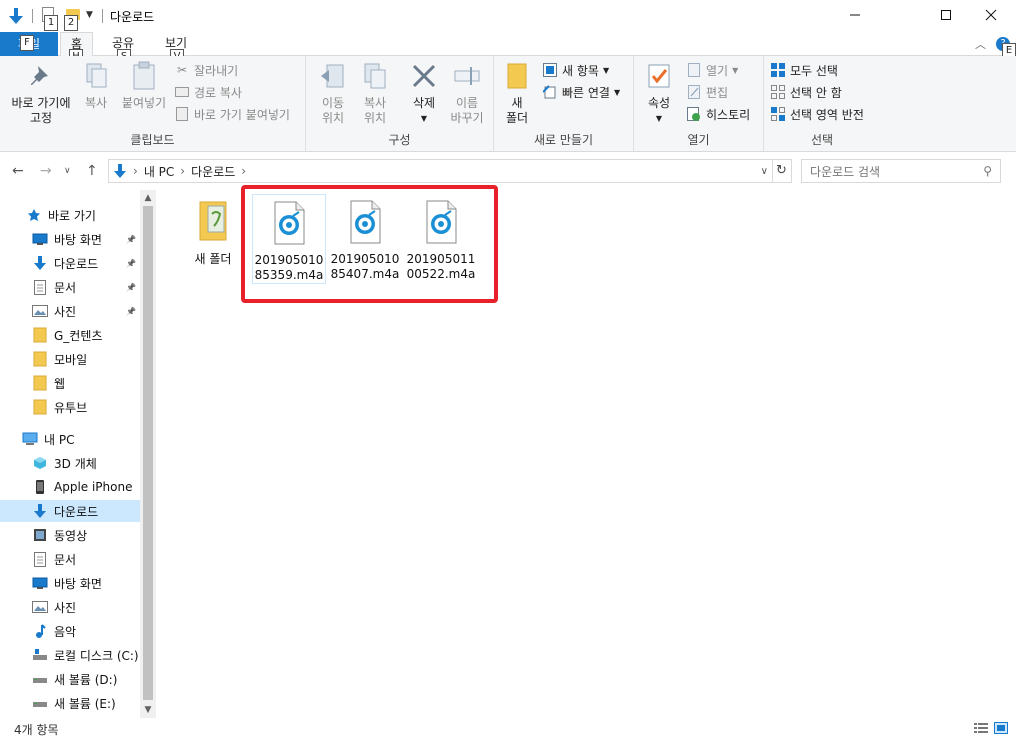  Describe the element at coordinates (659, 118) in the screenshot. I see `properties-dropdown-icon: ▼` at that location.